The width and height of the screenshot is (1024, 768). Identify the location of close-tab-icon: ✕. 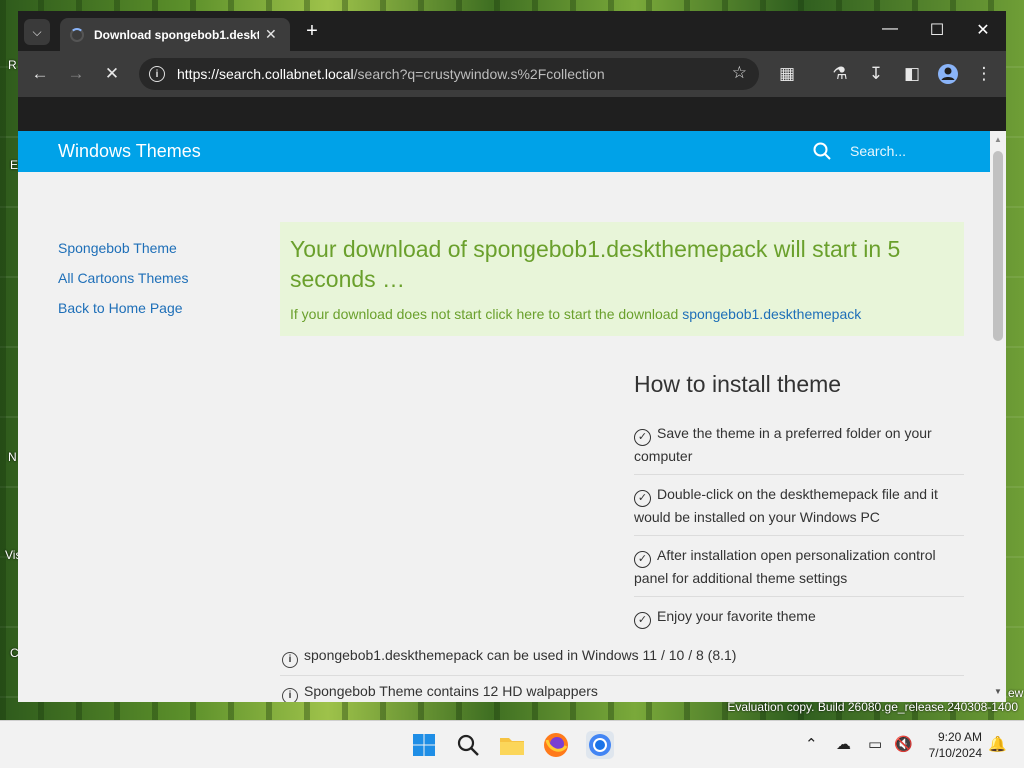
(271, 34).